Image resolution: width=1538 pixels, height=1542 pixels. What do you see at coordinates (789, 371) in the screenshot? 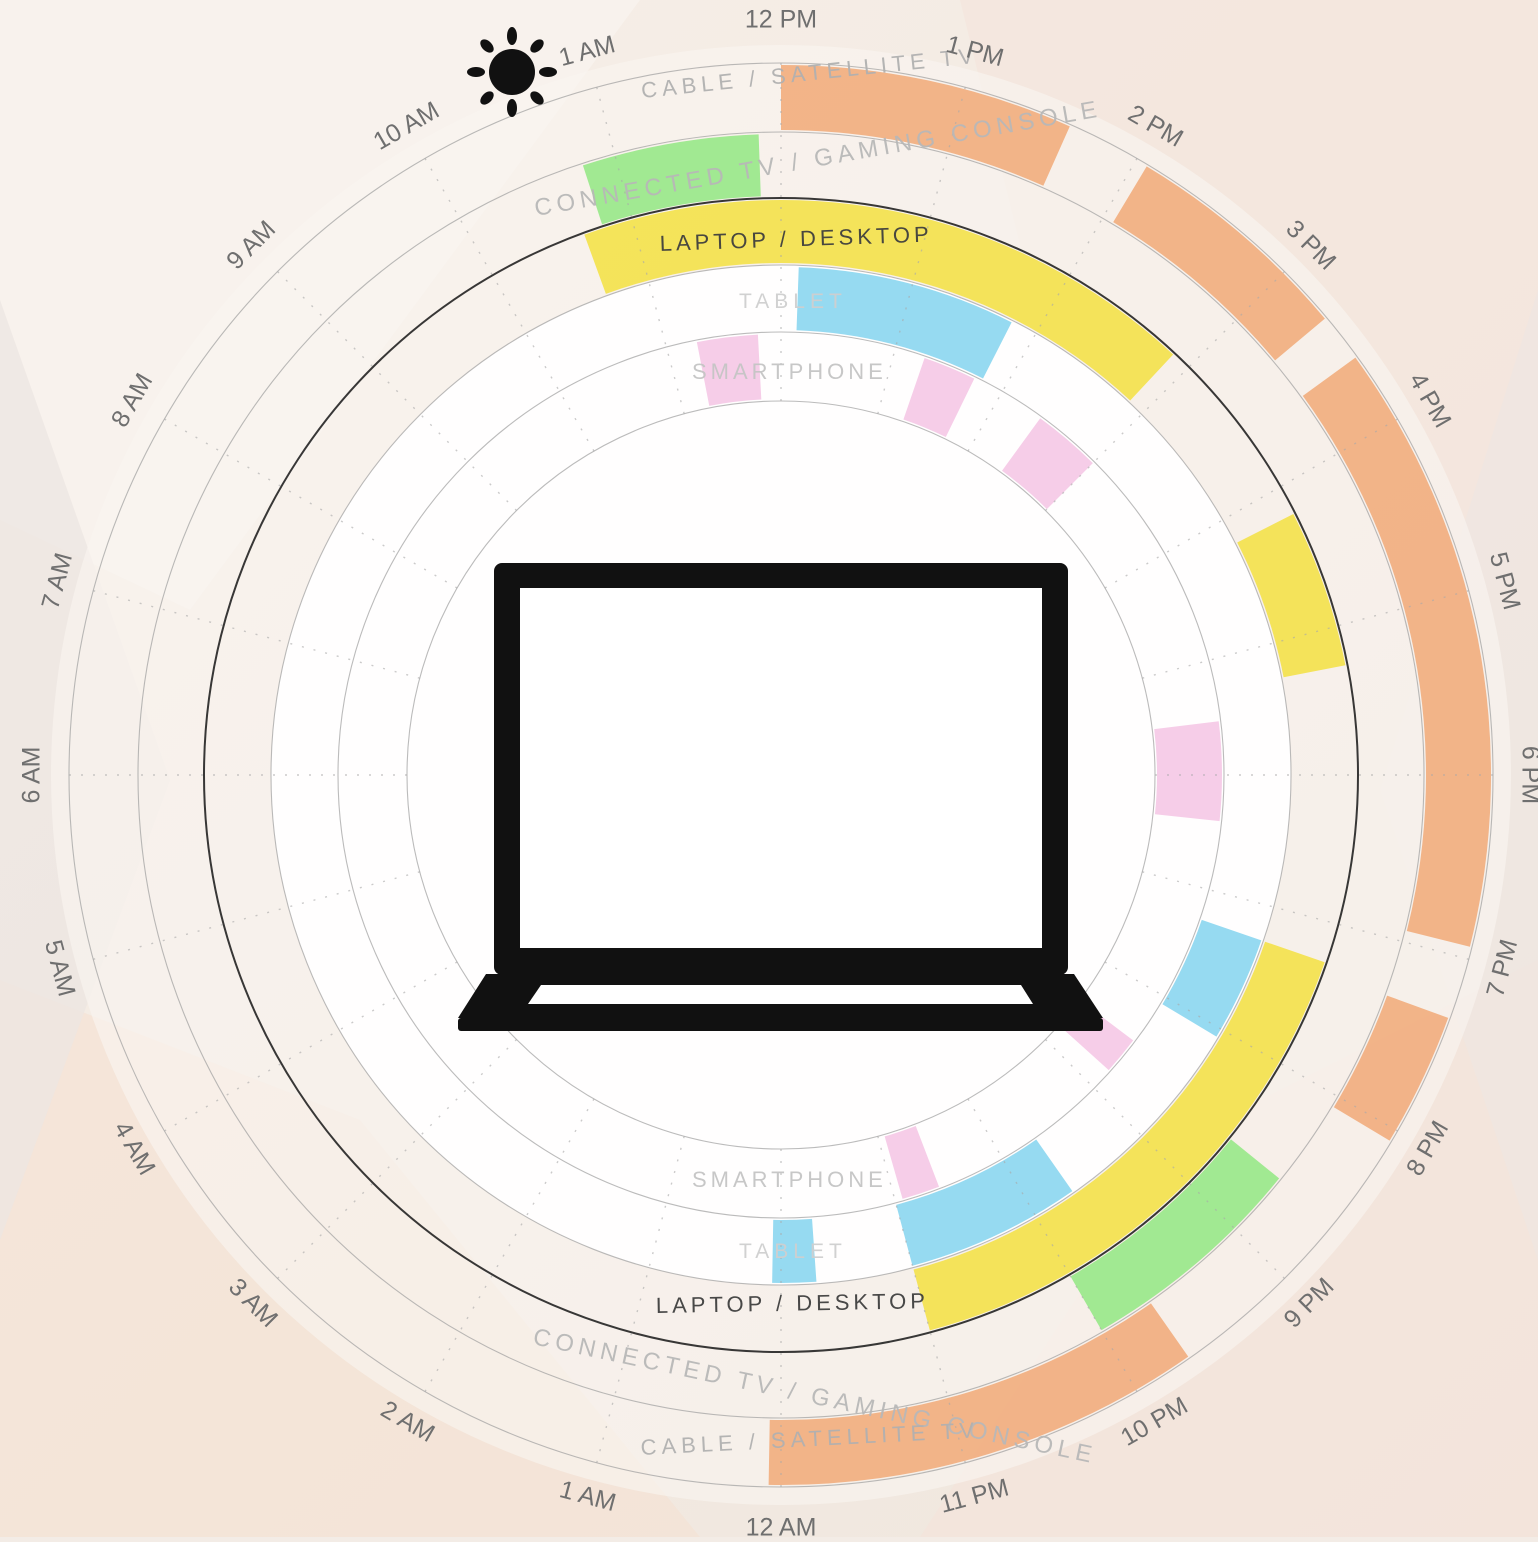
I see `smartphone-top-label: SMARTPHONE` at bounding box center [789, 371].